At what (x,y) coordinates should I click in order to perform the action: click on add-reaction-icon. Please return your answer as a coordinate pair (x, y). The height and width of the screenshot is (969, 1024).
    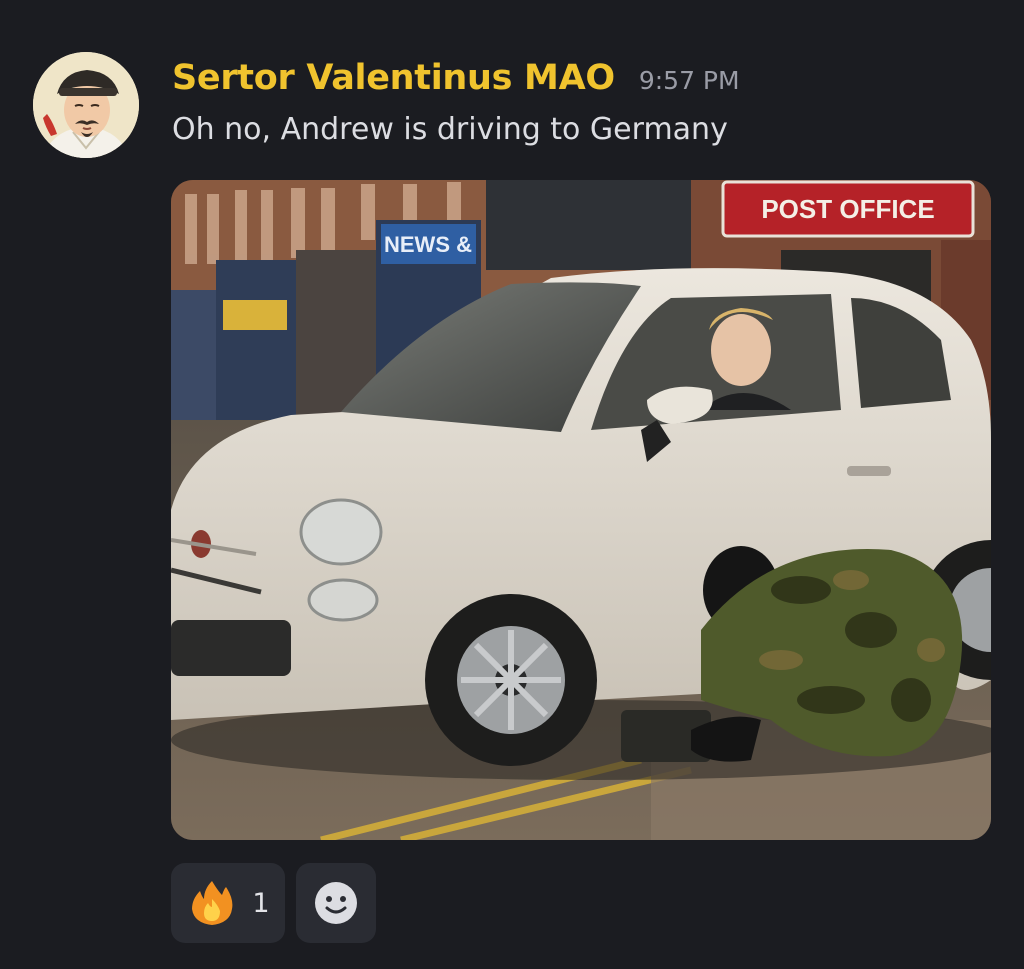
    Looking at the image, I should click on (336, 903).